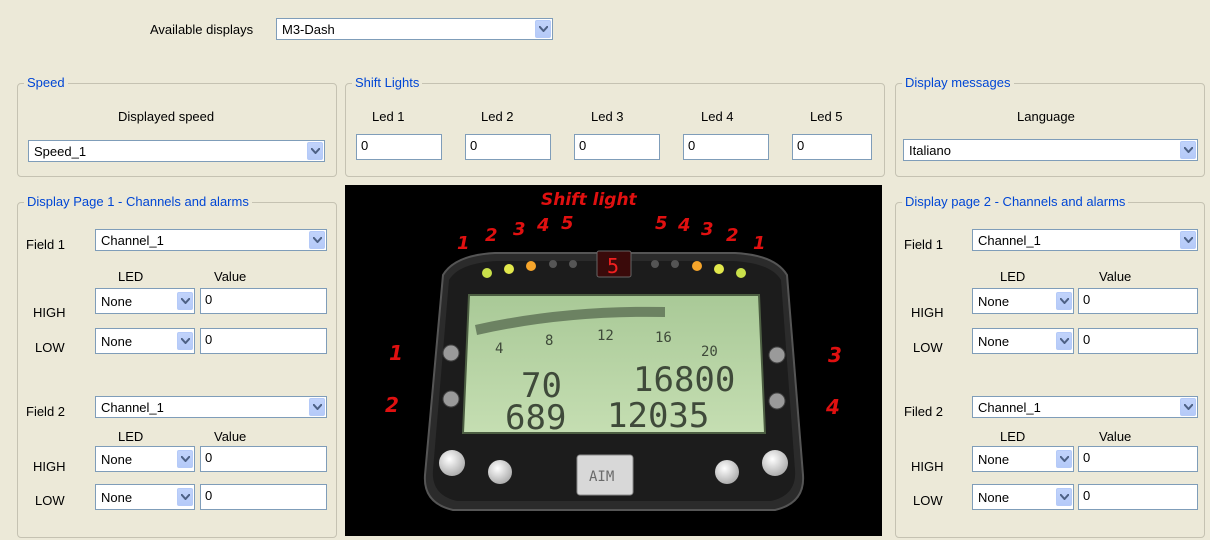 This screenshot has height=540, width=1210. What do you see at coordinates (717, 116) in the screenshot?
I see `led-4-label: Led 4` at bounding box center [717, 116].